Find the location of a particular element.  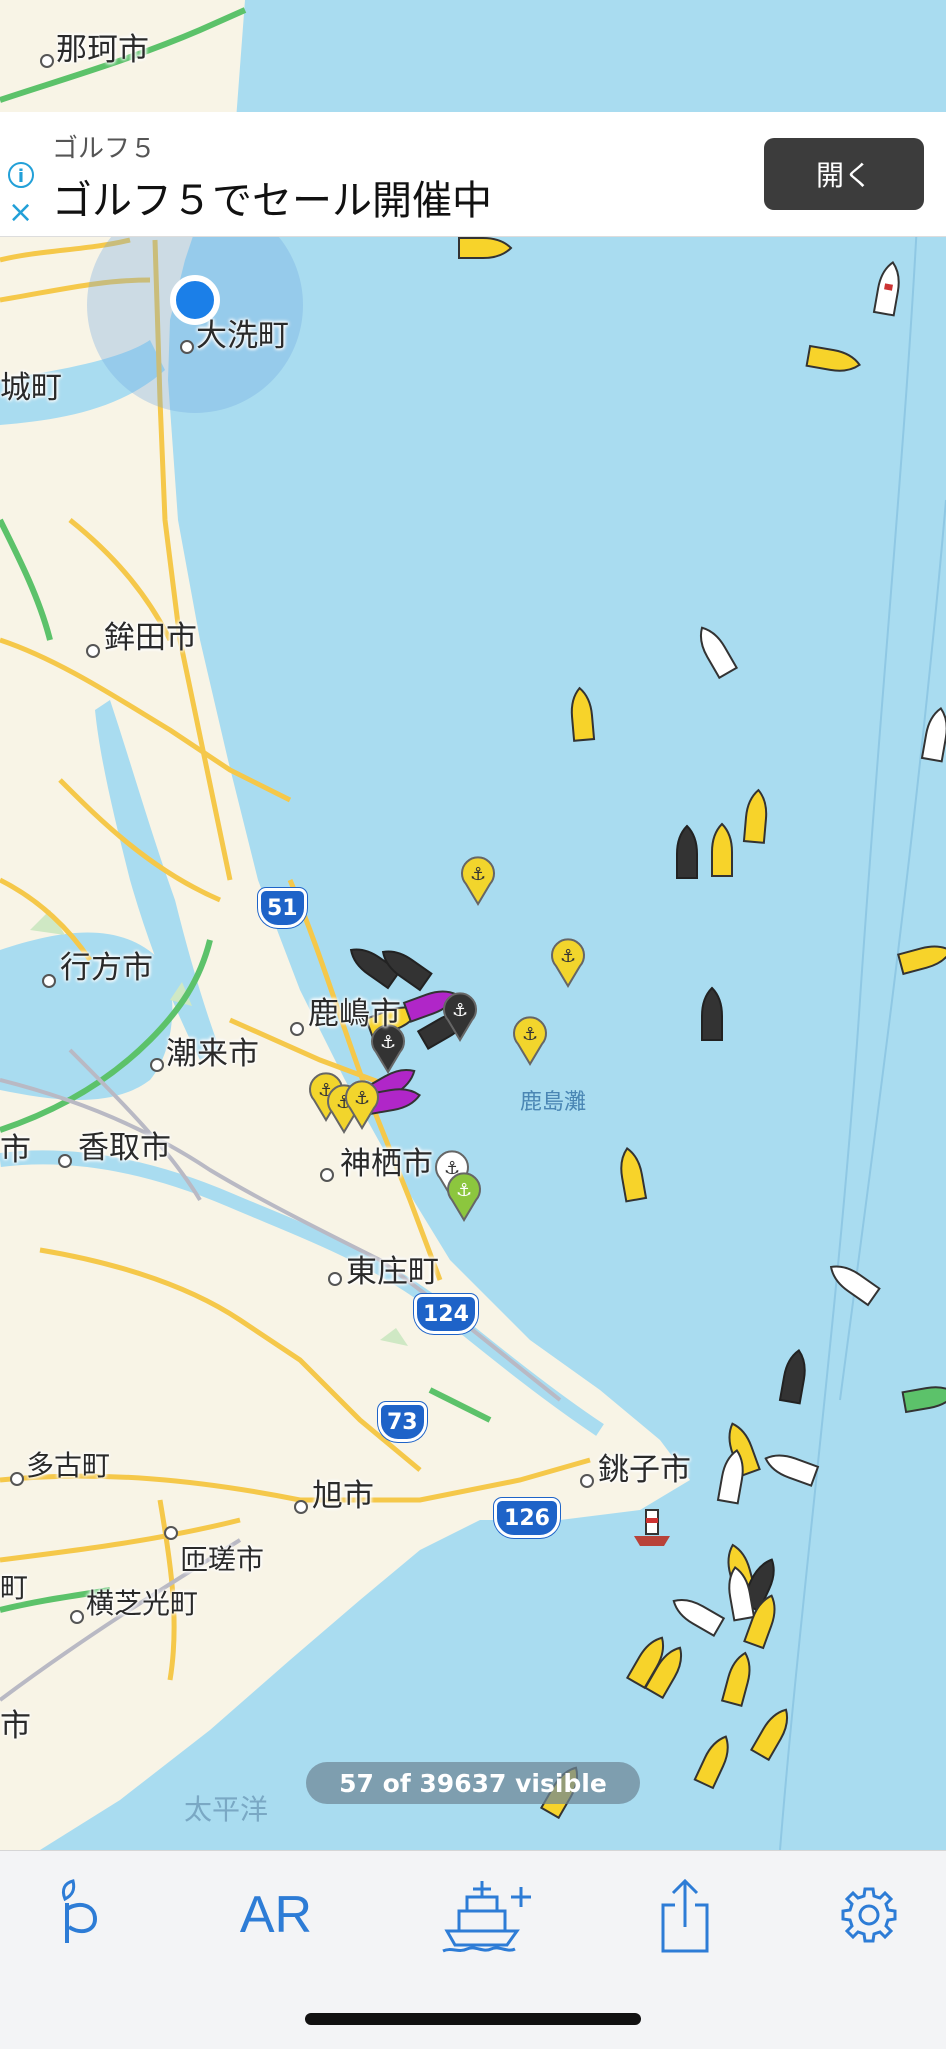

tab-ar: AR is located at coordinates (276, 1915).